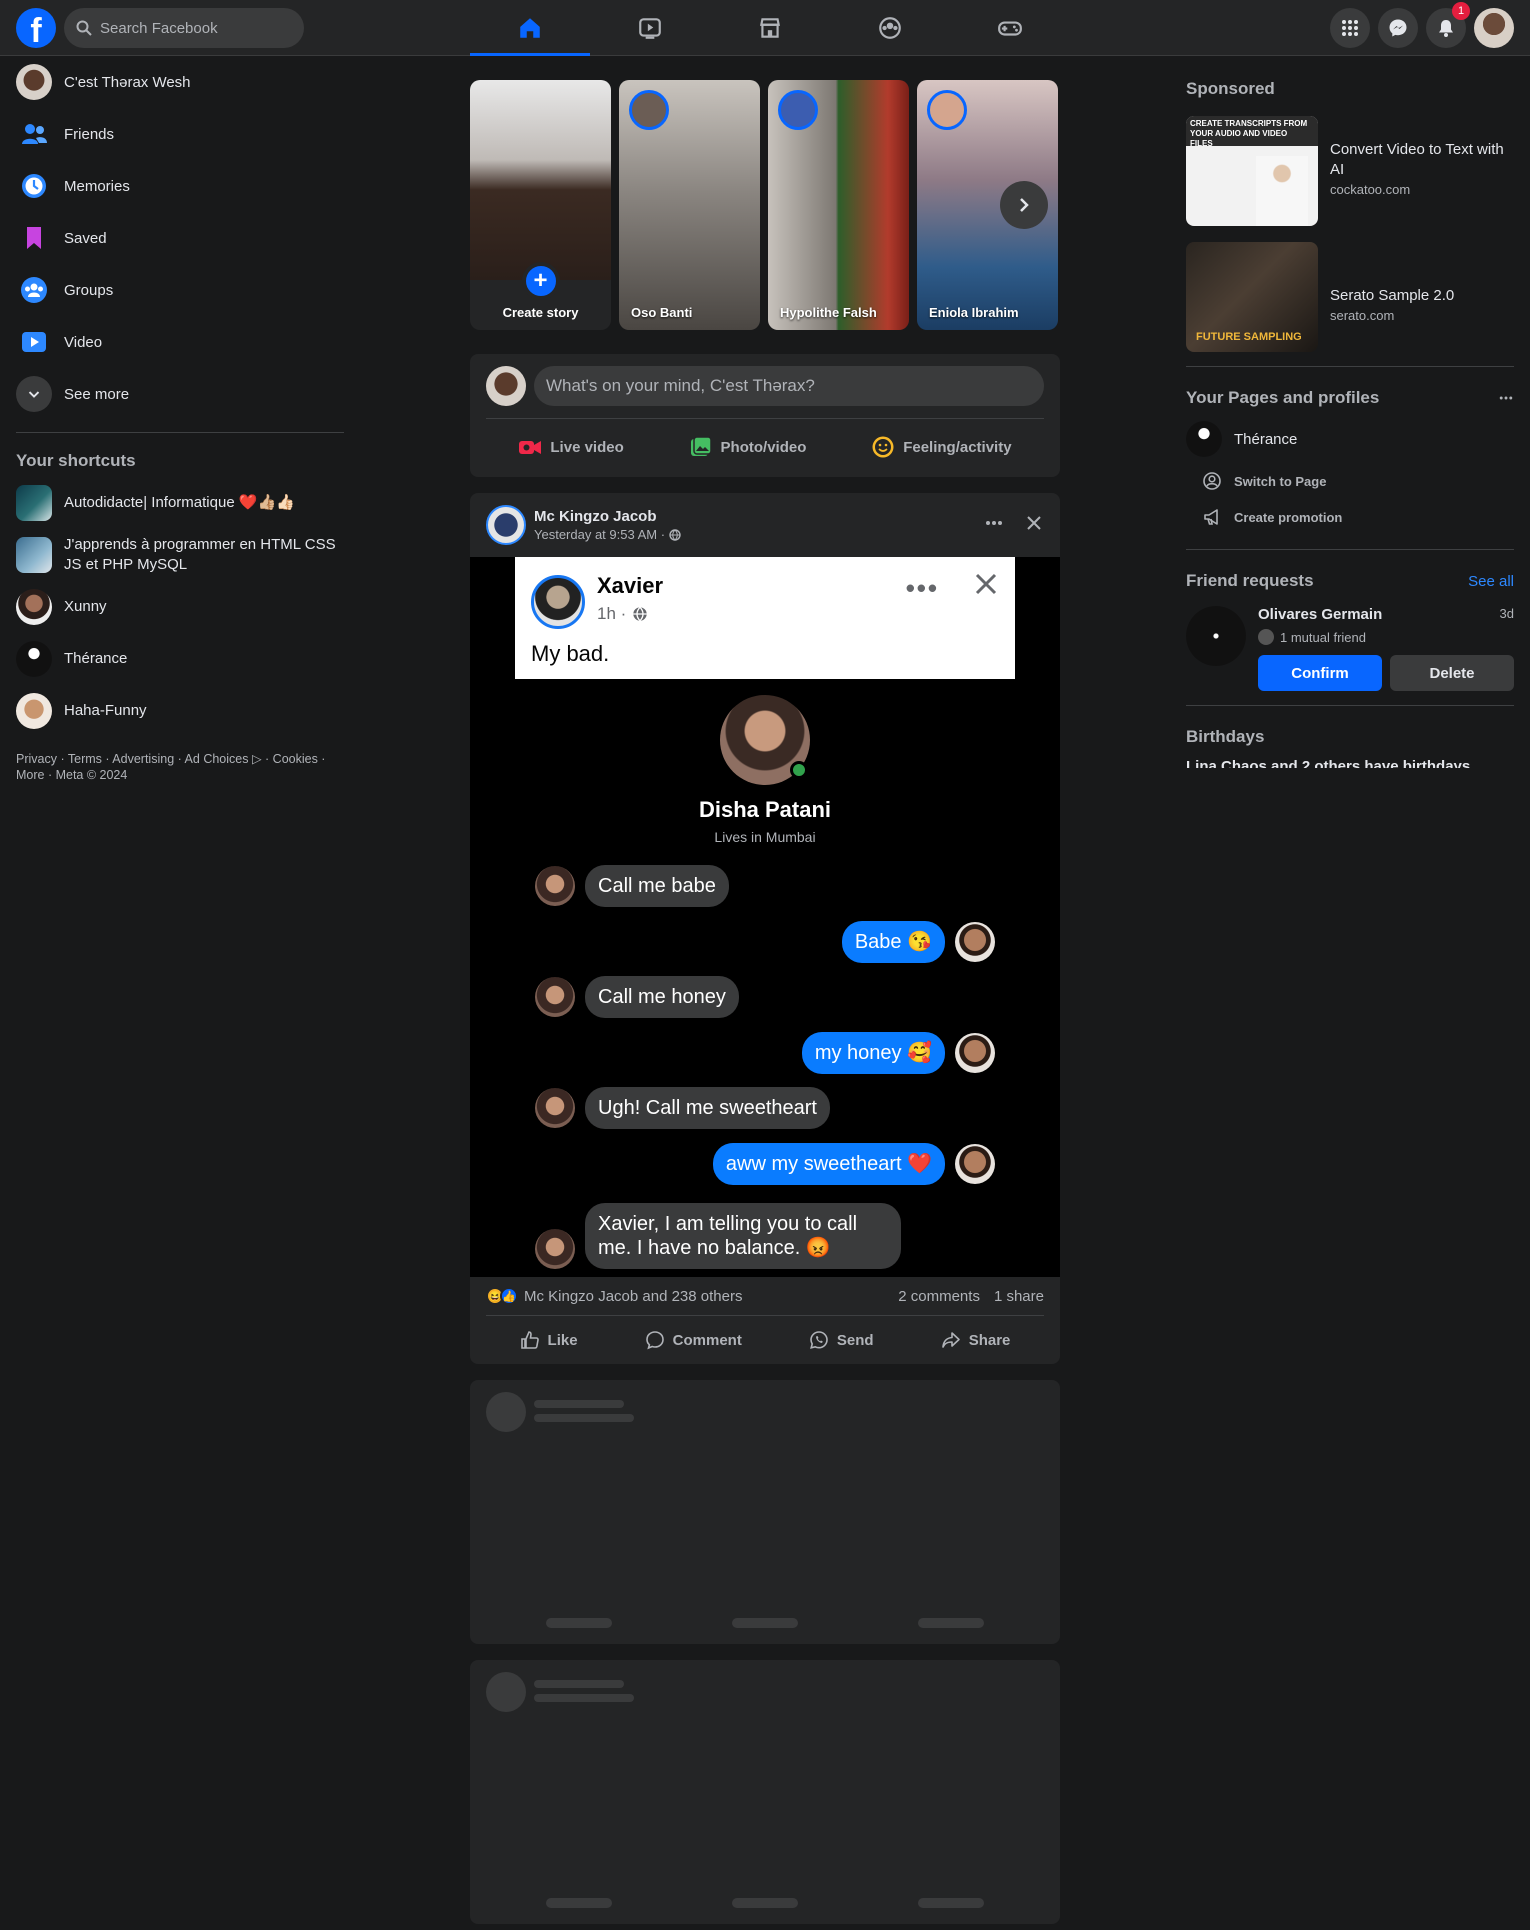 This screenshot has width=1530, height=1930. Describe the element at coordinates (630, 585) in the screenshot. I see `embedded-author: Xavier` at that location.